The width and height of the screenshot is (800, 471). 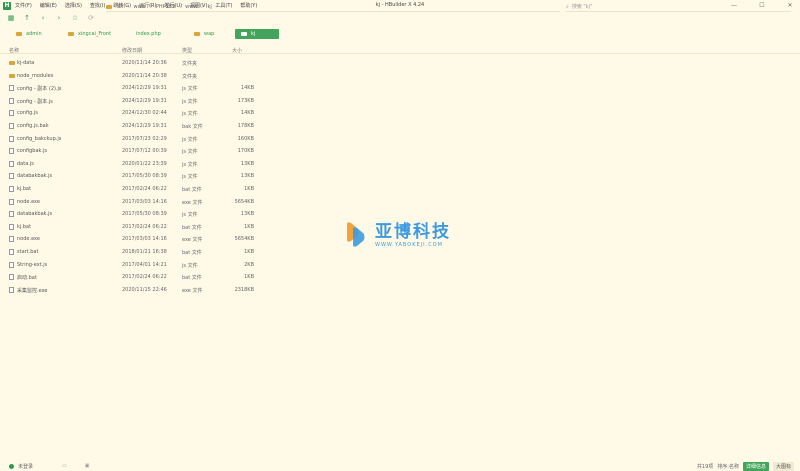 What do you see at coordinates (705, 467) in the screenshot?
I see `items-count: 共19项` at bounding box center [705, 467].